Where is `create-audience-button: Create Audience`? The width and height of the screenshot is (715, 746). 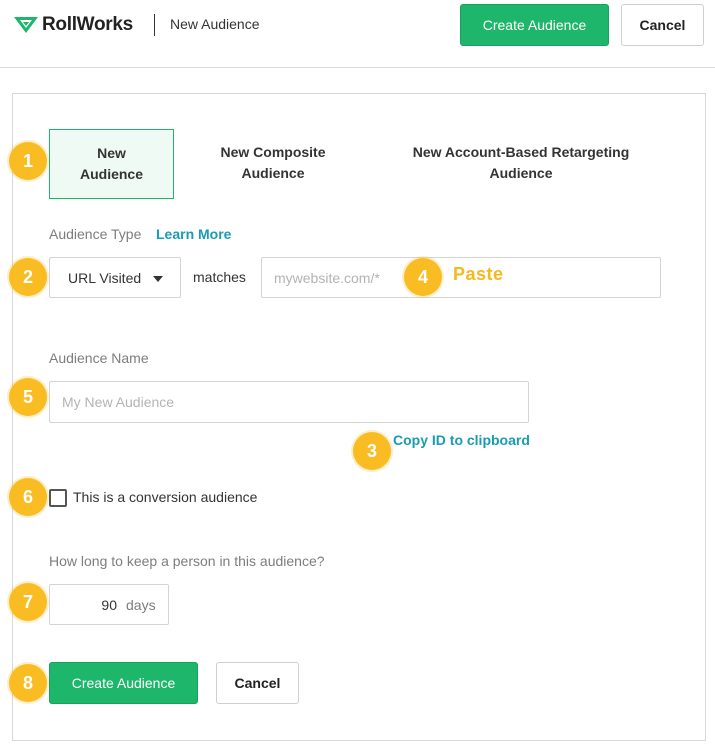
create-audience-button: Create Audience is located at coordinates (123, 683).